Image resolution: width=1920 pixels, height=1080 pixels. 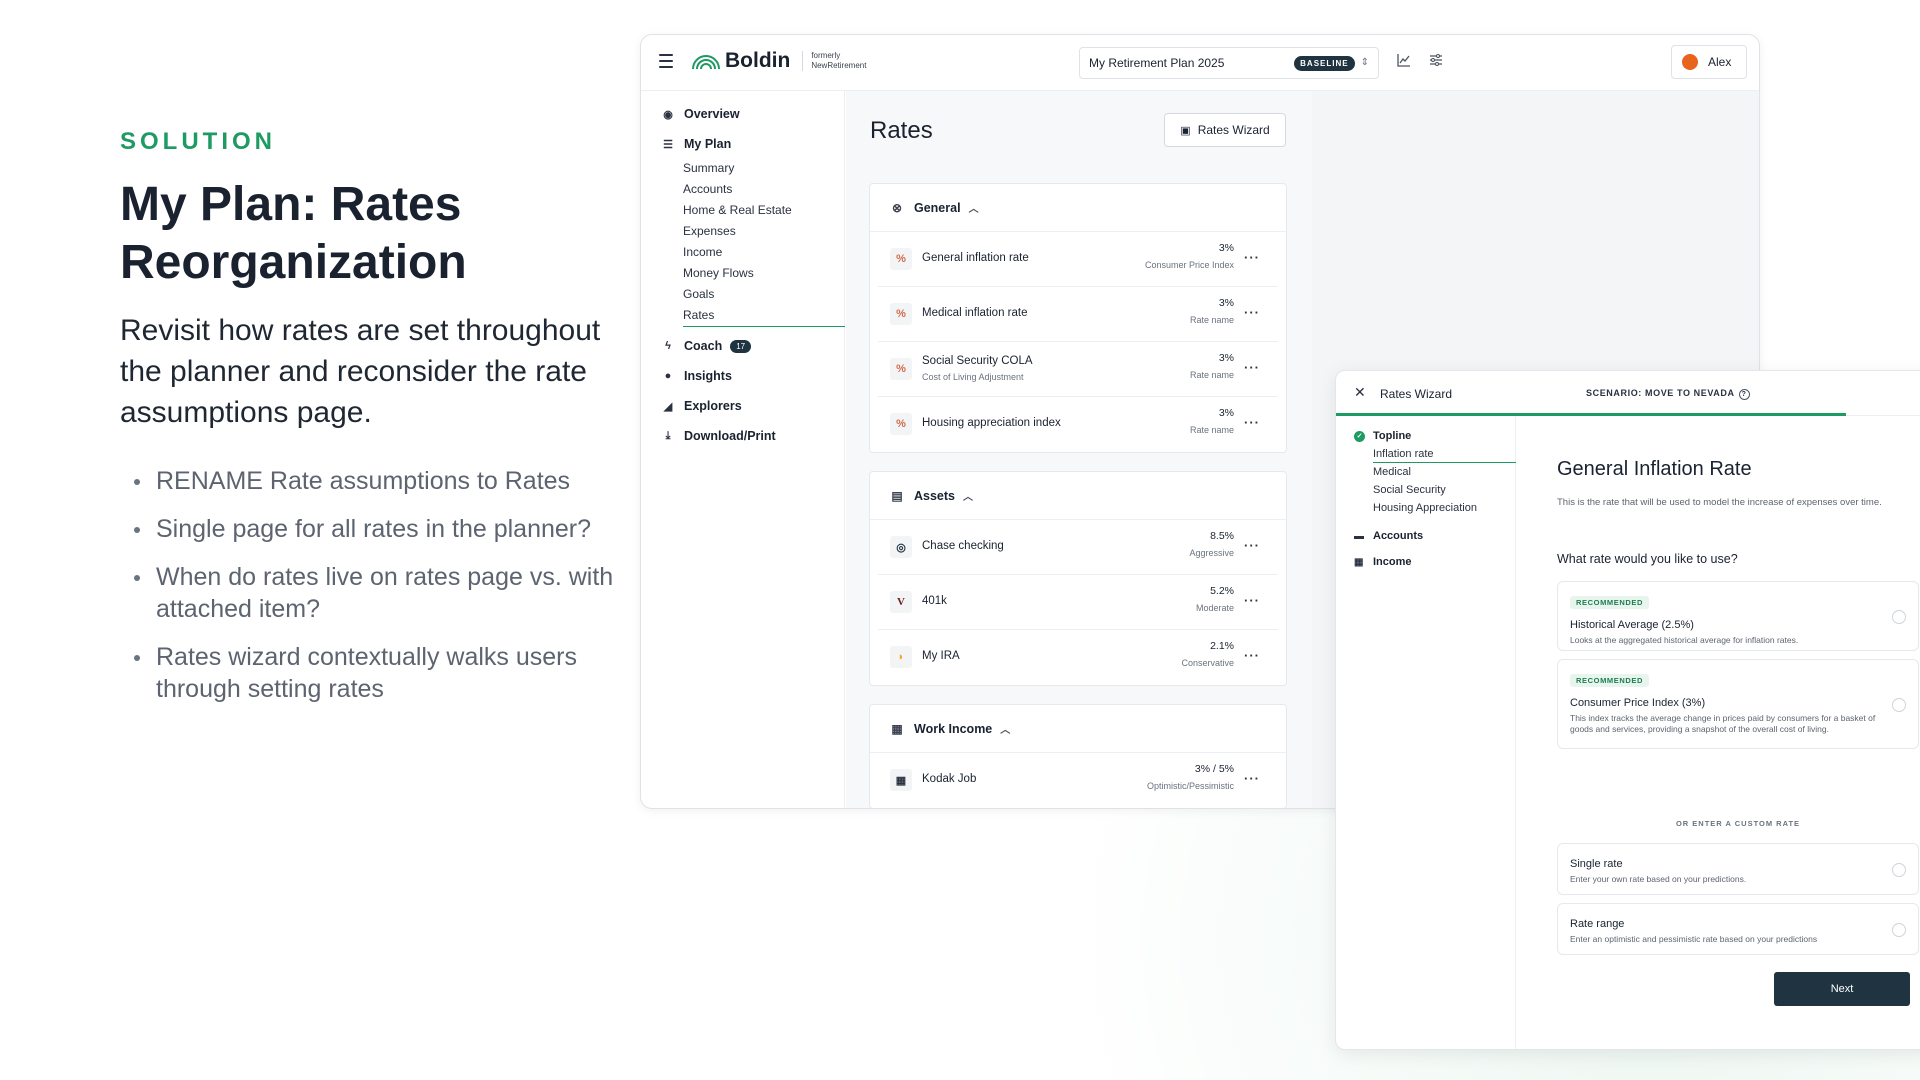 What do you see at coordinates (1409, 490) in the screenshot?
I see `substep-social-security: Social Security` at bounding box center [1409, 490].